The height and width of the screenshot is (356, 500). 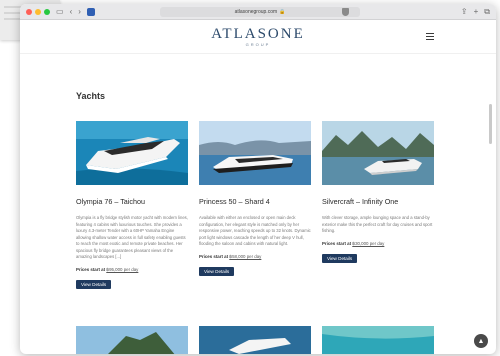 I want to click on scrollbar, so click(x=490, y=124).